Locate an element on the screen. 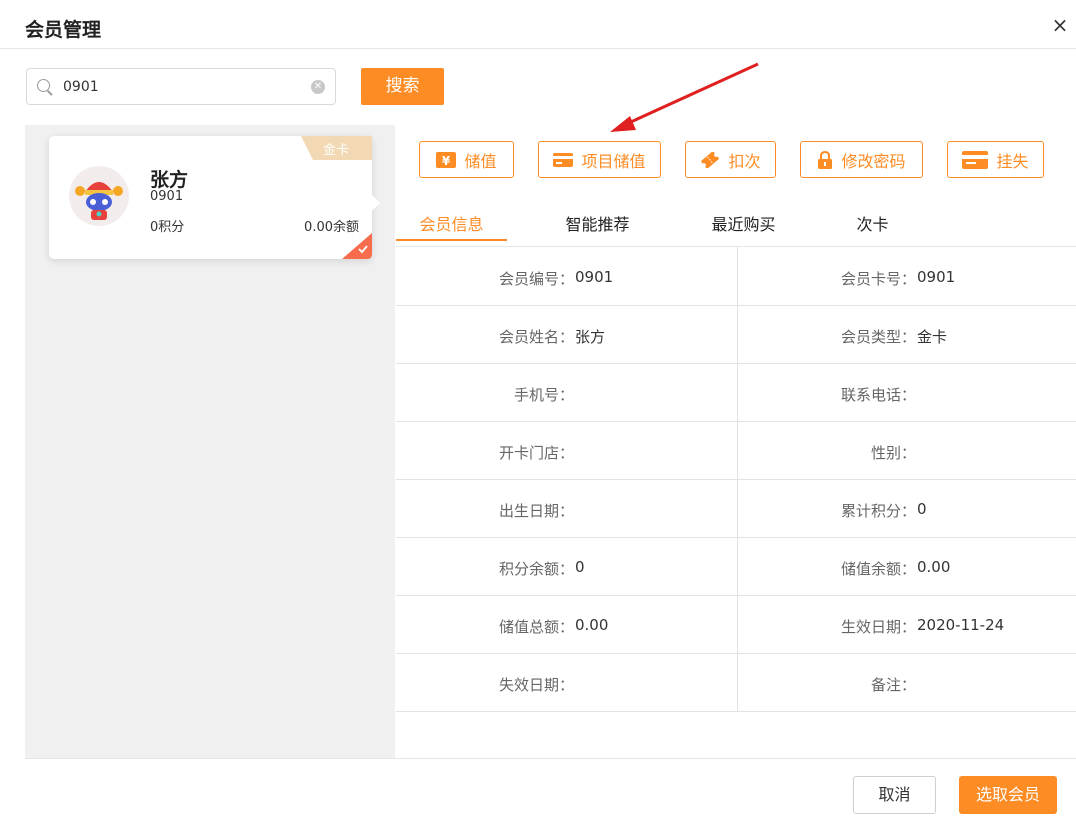  tab-recent-purchase: 最近购买 is located at coordinates (743, 223).